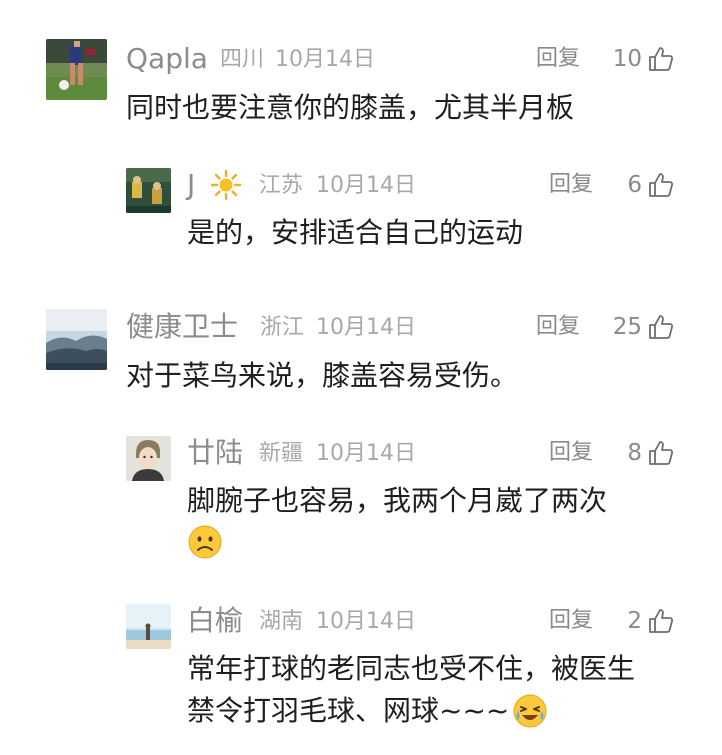 The height and width of the screenshot is (755, 722). I want to click on sad-face-emoji, so click(205, 542).